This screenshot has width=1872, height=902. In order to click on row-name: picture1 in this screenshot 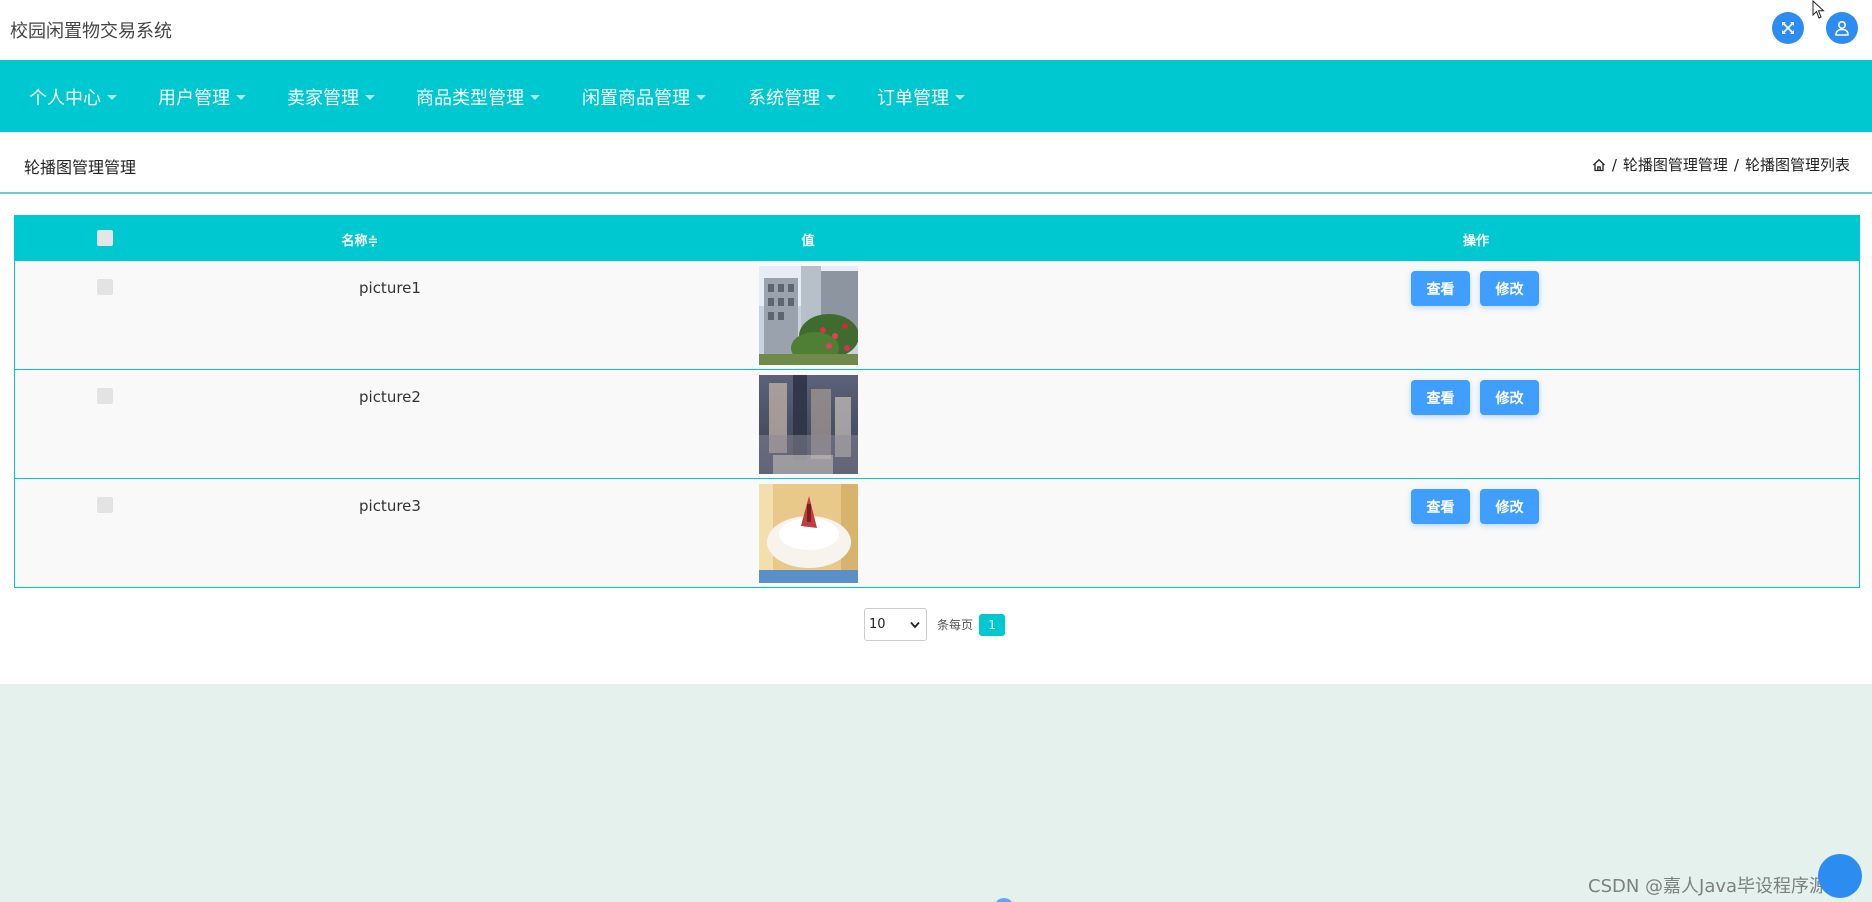, I will do `click(390, 288)`.